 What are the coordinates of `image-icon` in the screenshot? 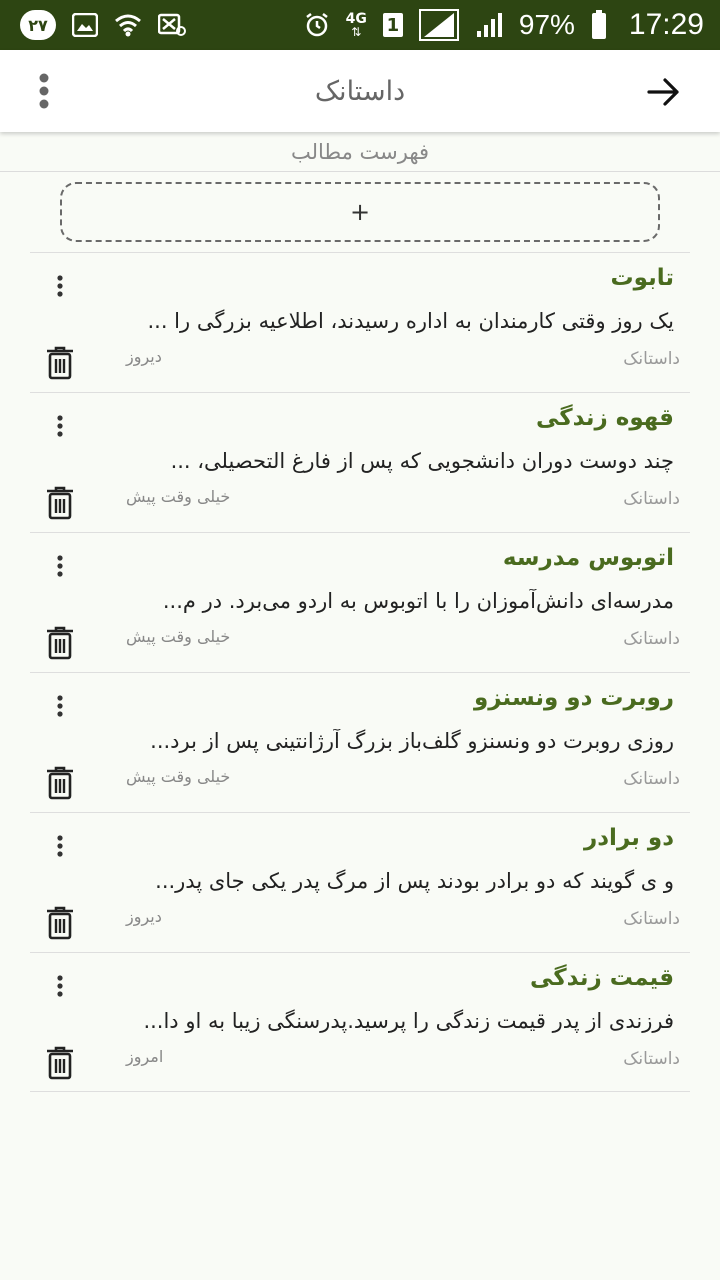 It's located at (85, 25).